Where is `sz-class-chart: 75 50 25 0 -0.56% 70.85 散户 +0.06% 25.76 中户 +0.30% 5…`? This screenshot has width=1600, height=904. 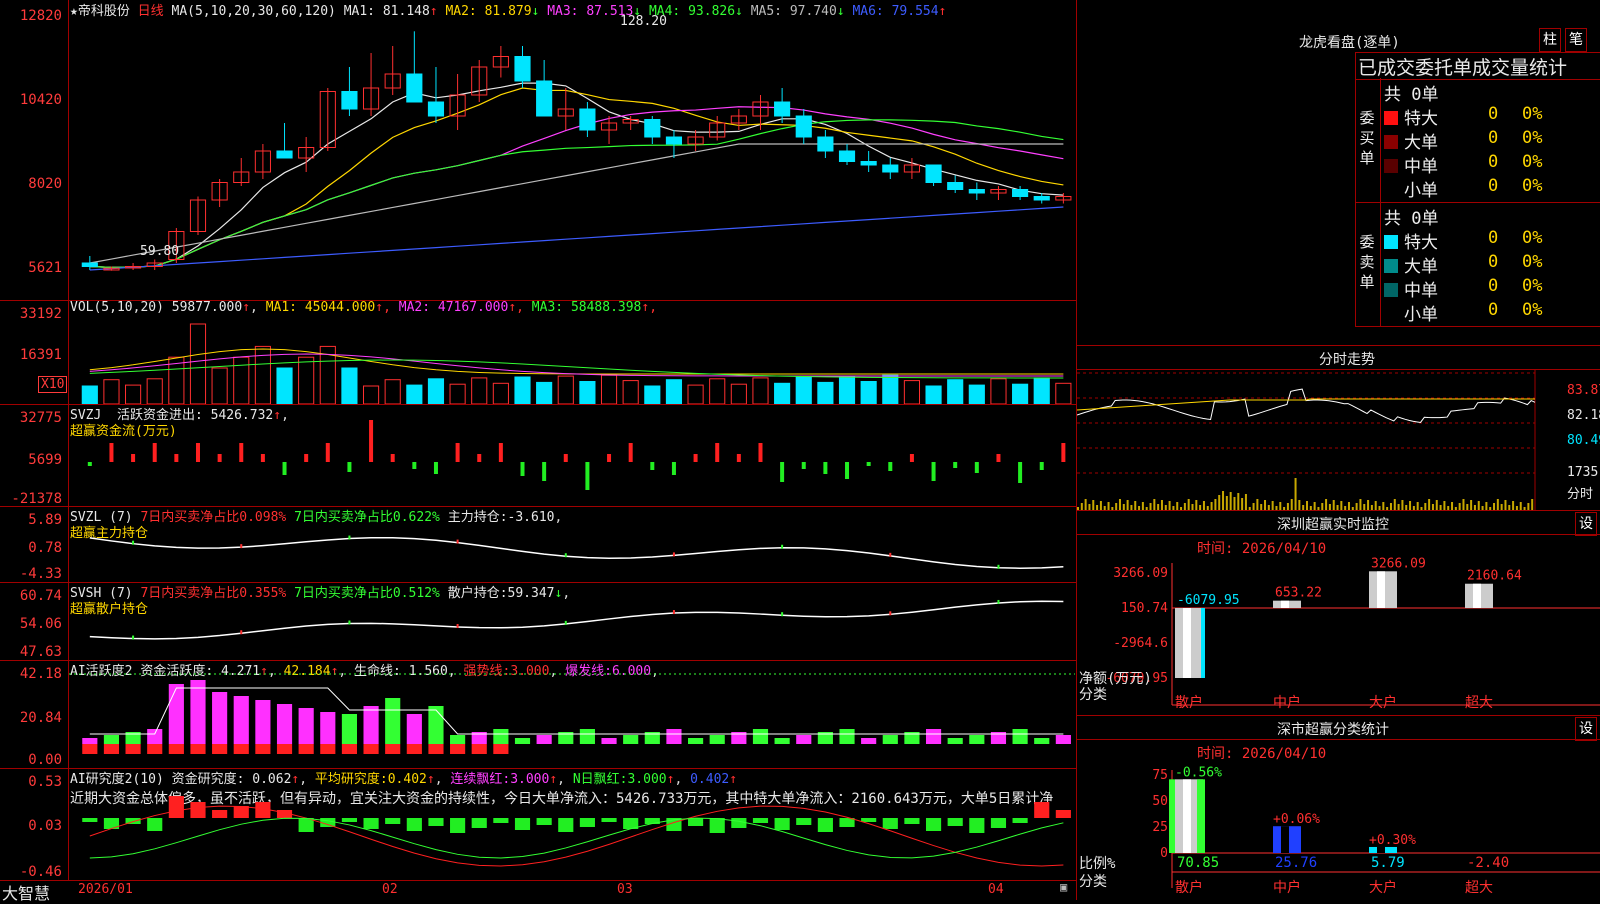 sz-class-chart: 75 50 25 0 -0.56% 70.85 散户 +0.06% 25.76 中户 +0.30% 5… is located at coordinates (1338, 820).